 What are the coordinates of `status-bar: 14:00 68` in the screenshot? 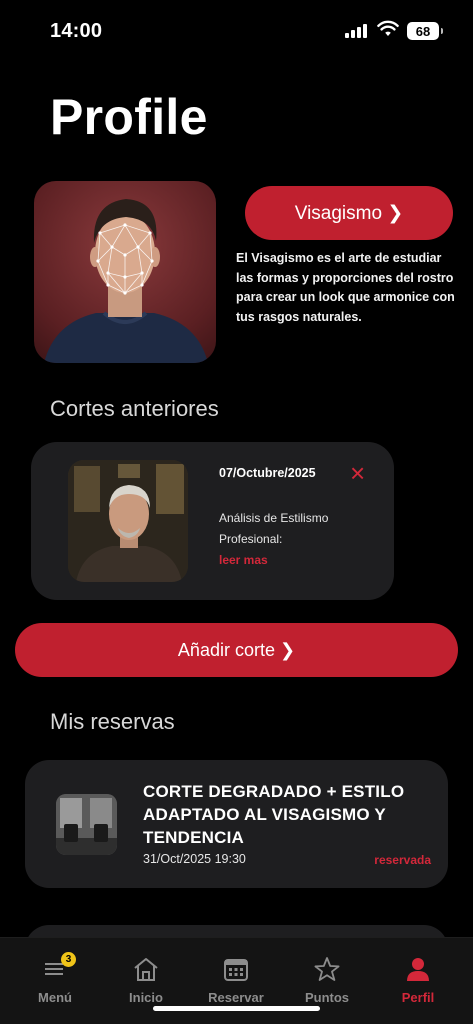 It's located at (236, 30).